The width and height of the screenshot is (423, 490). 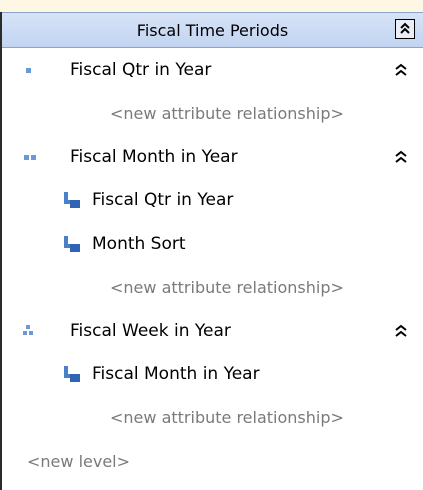 What do you see at coordinates (150, 330) in the screenshot?
I see `level-label: Fiscal Week in Year` at bounding box center [150, 330].